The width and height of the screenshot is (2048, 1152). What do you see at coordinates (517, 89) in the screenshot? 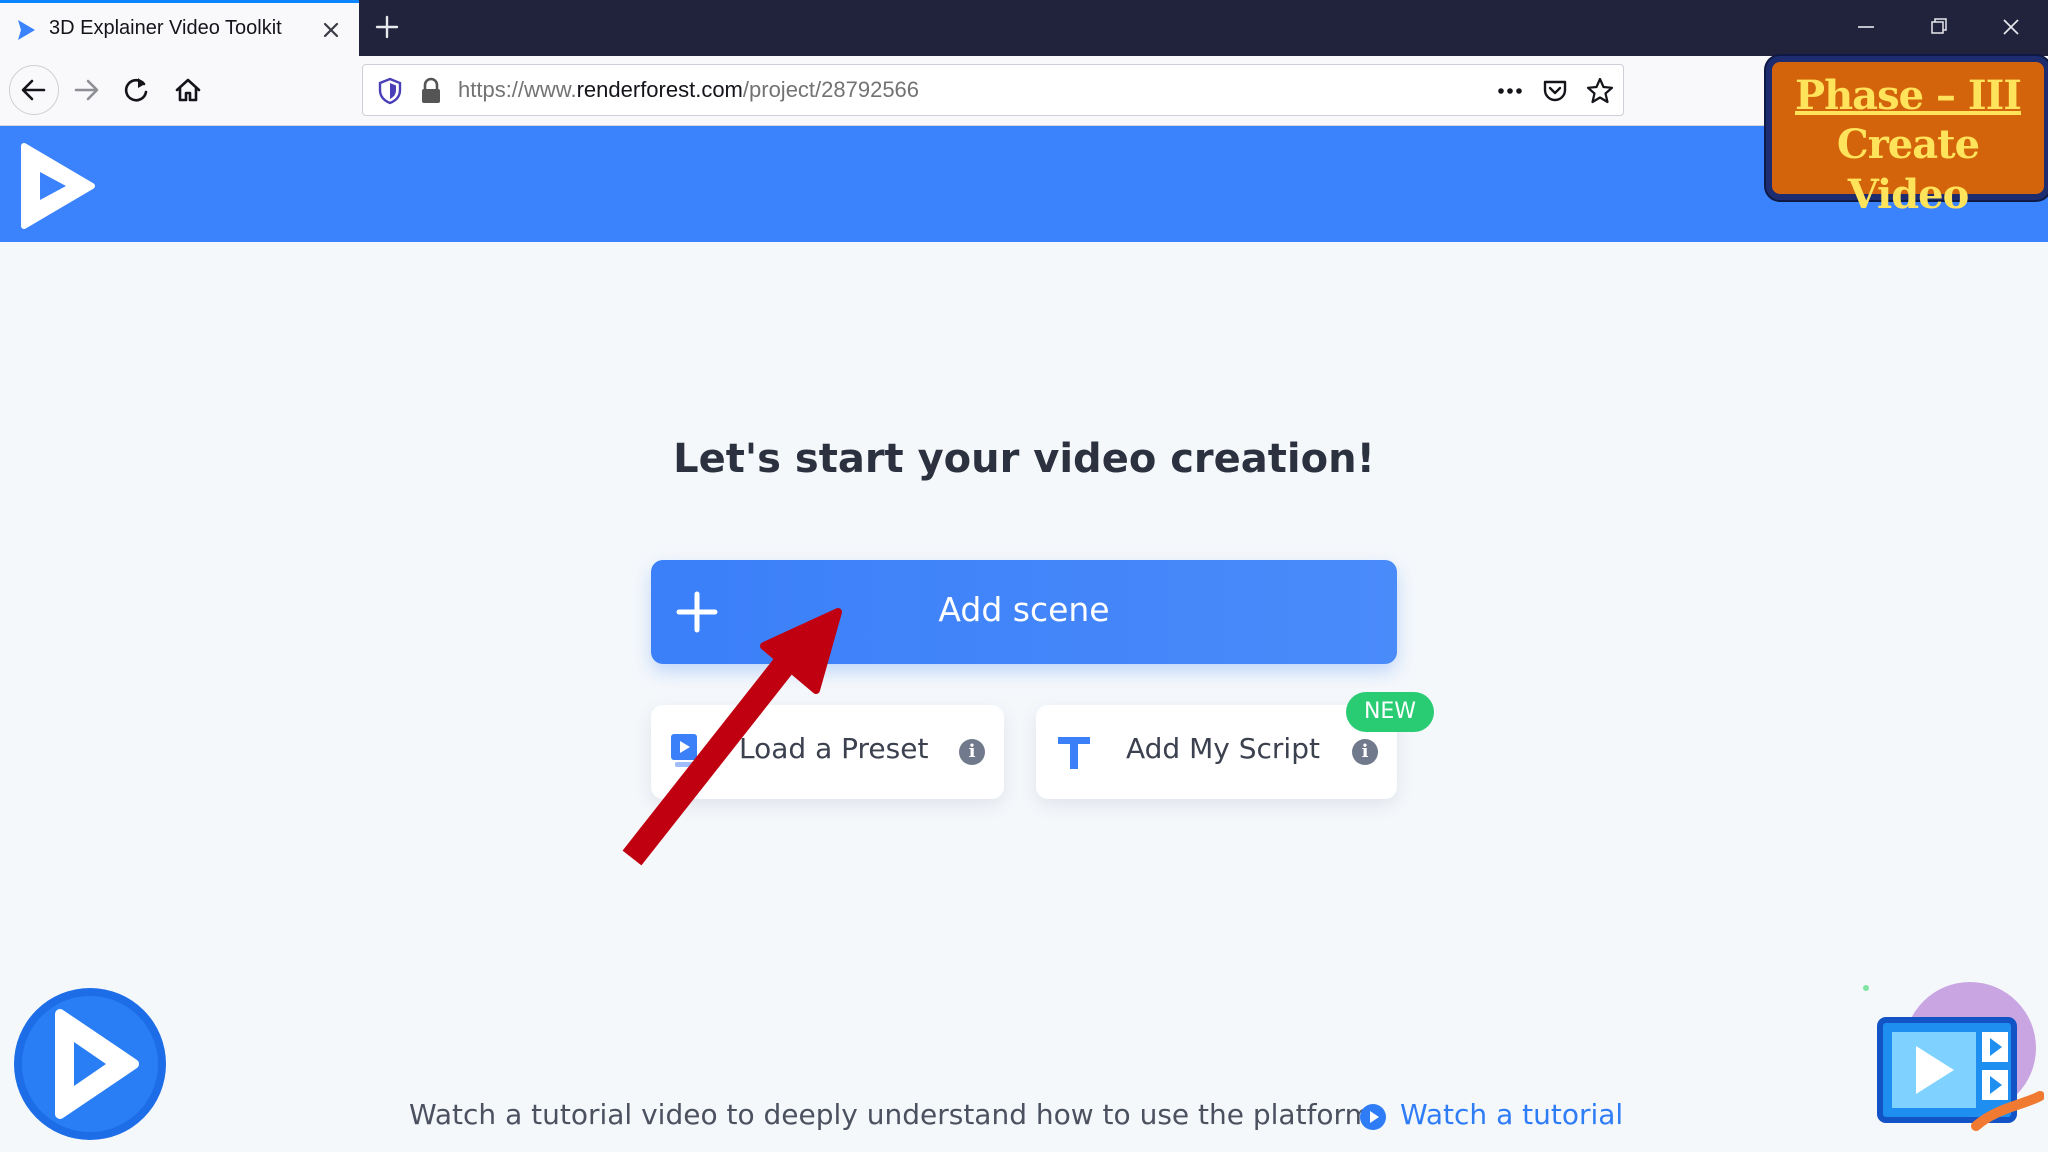
I see `url-prefix: https://www.` at bounding box center [517, 89].